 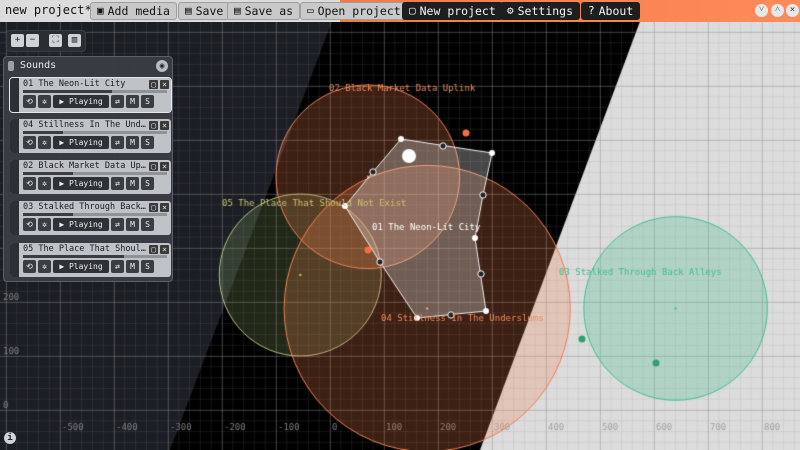 I want to click on zoom-in-icon: +, so click(x=17, y=40).